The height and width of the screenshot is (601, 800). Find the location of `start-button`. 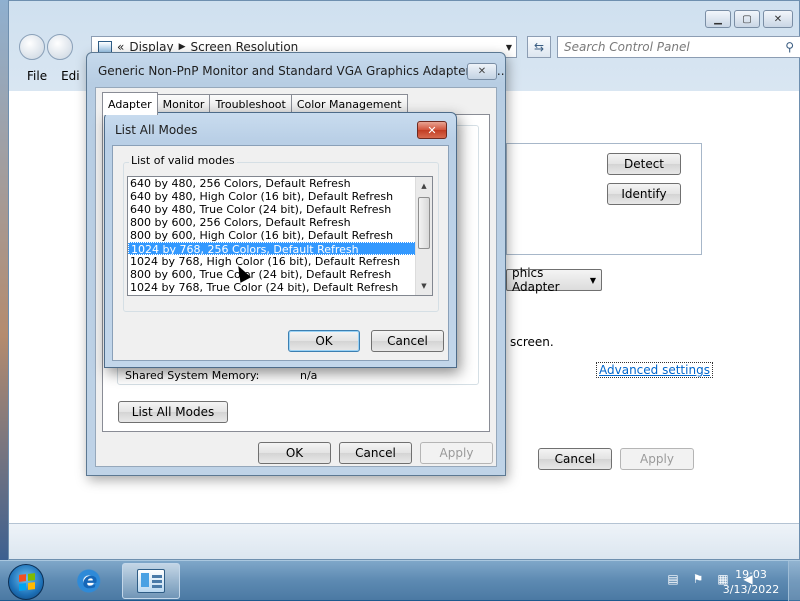

start-button is located at coordinates (26, 582).